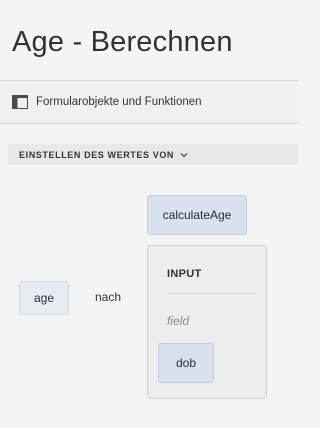  What do you see at coordinates (20, 102) in the screenshot?
I see `panel-toggle-icon` at bounding box center [20, 102].